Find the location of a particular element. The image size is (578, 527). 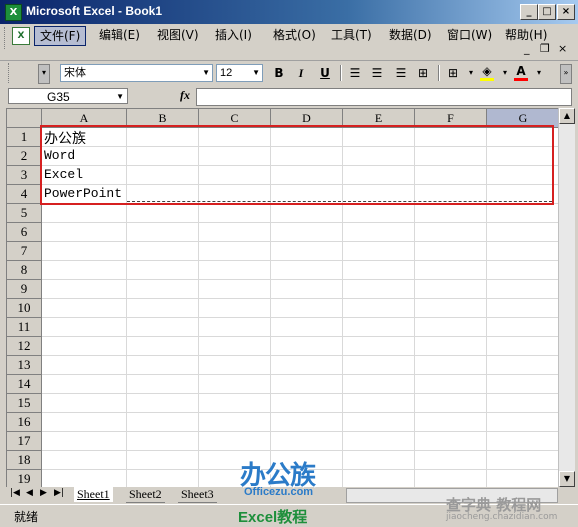

close-button: × is located at coordinates (566, 12).